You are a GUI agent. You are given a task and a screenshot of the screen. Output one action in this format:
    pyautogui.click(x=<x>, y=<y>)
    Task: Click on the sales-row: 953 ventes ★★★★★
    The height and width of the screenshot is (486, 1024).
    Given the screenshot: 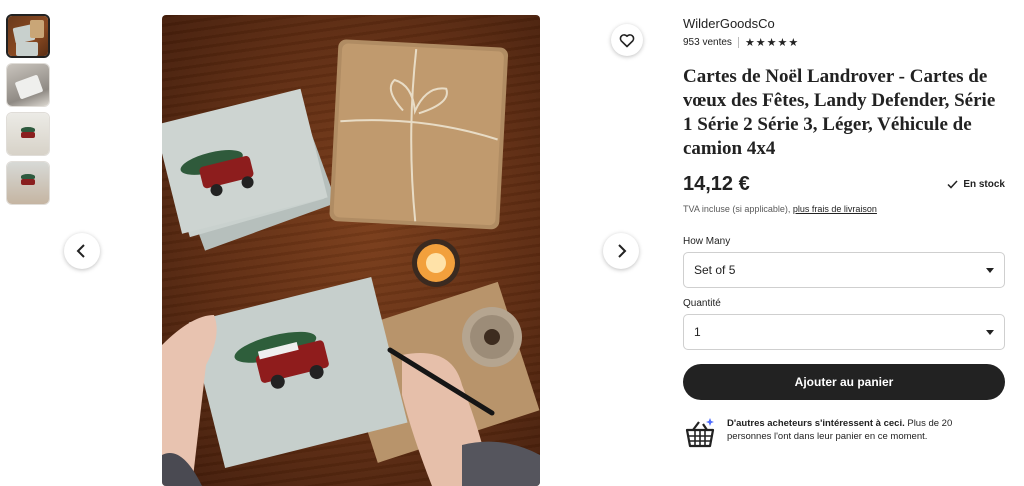 What is the action you would take?
    pyautogui.click(x=844, y=42)
    